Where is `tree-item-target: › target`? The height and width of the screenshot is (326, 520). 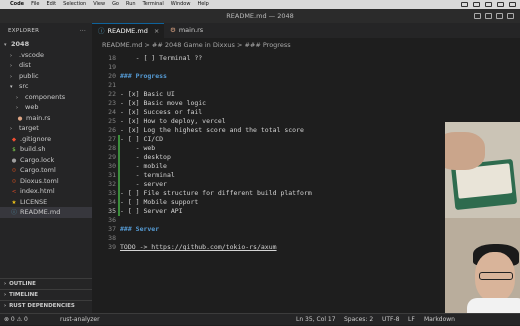
tree-item-target: › target is located at coordinates (46, 128).